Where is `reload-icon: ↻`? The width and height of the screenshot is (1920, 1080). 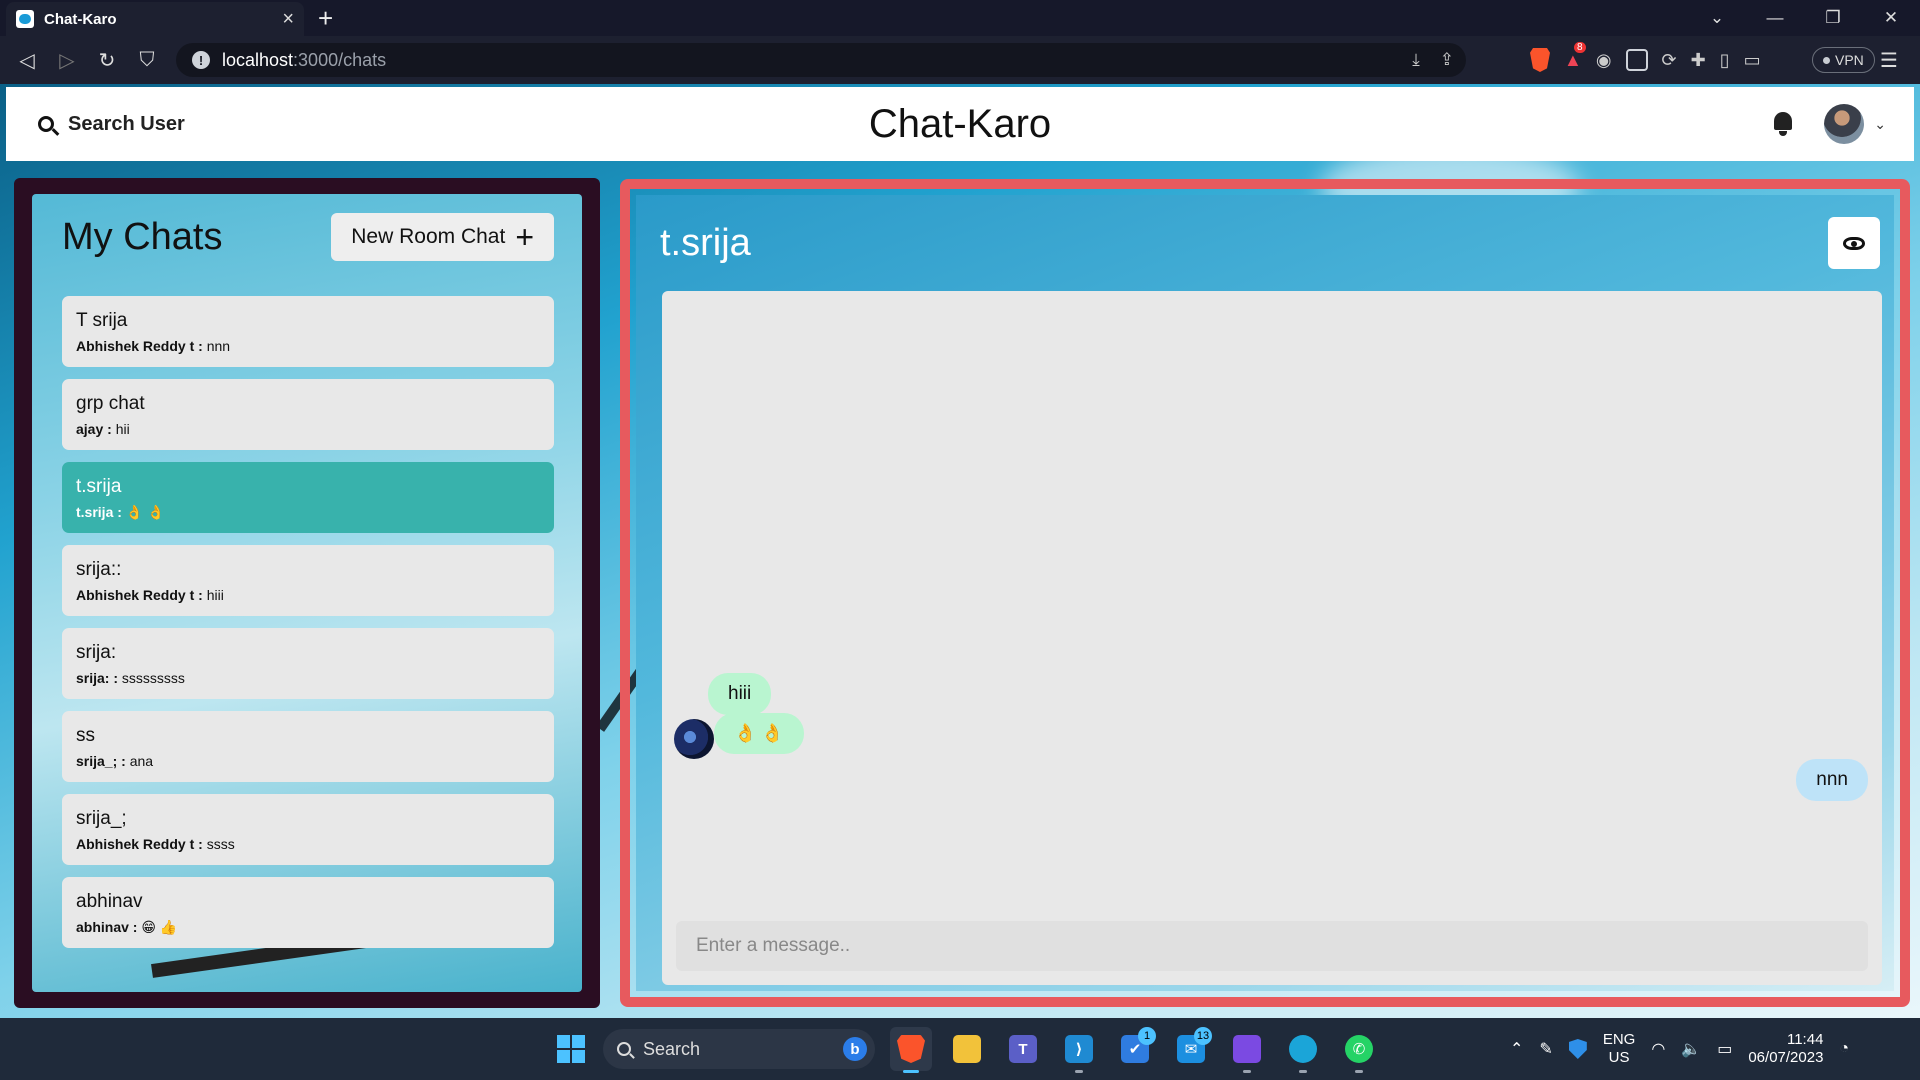
reload-icon: ↻ is located at coordinates (107, 60).